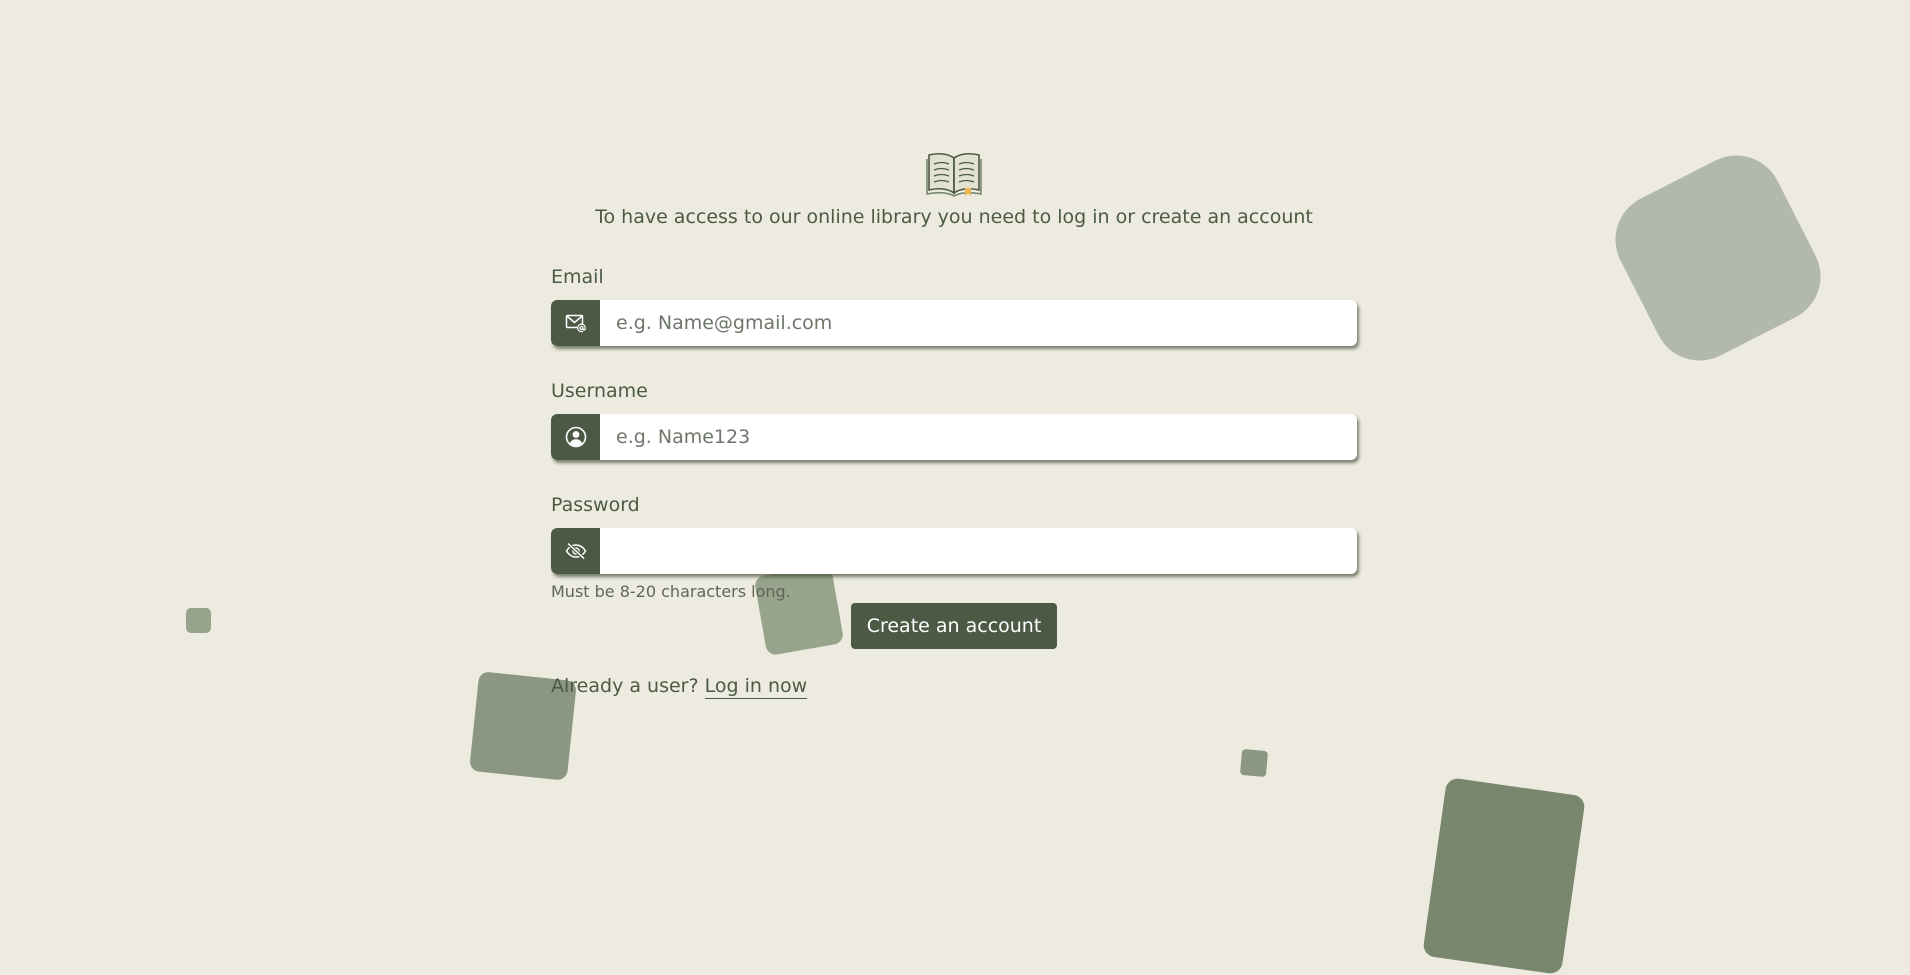  Describe the element at coordinates (954, 174) in the screenshot. I see `open-book-icon` at that location.